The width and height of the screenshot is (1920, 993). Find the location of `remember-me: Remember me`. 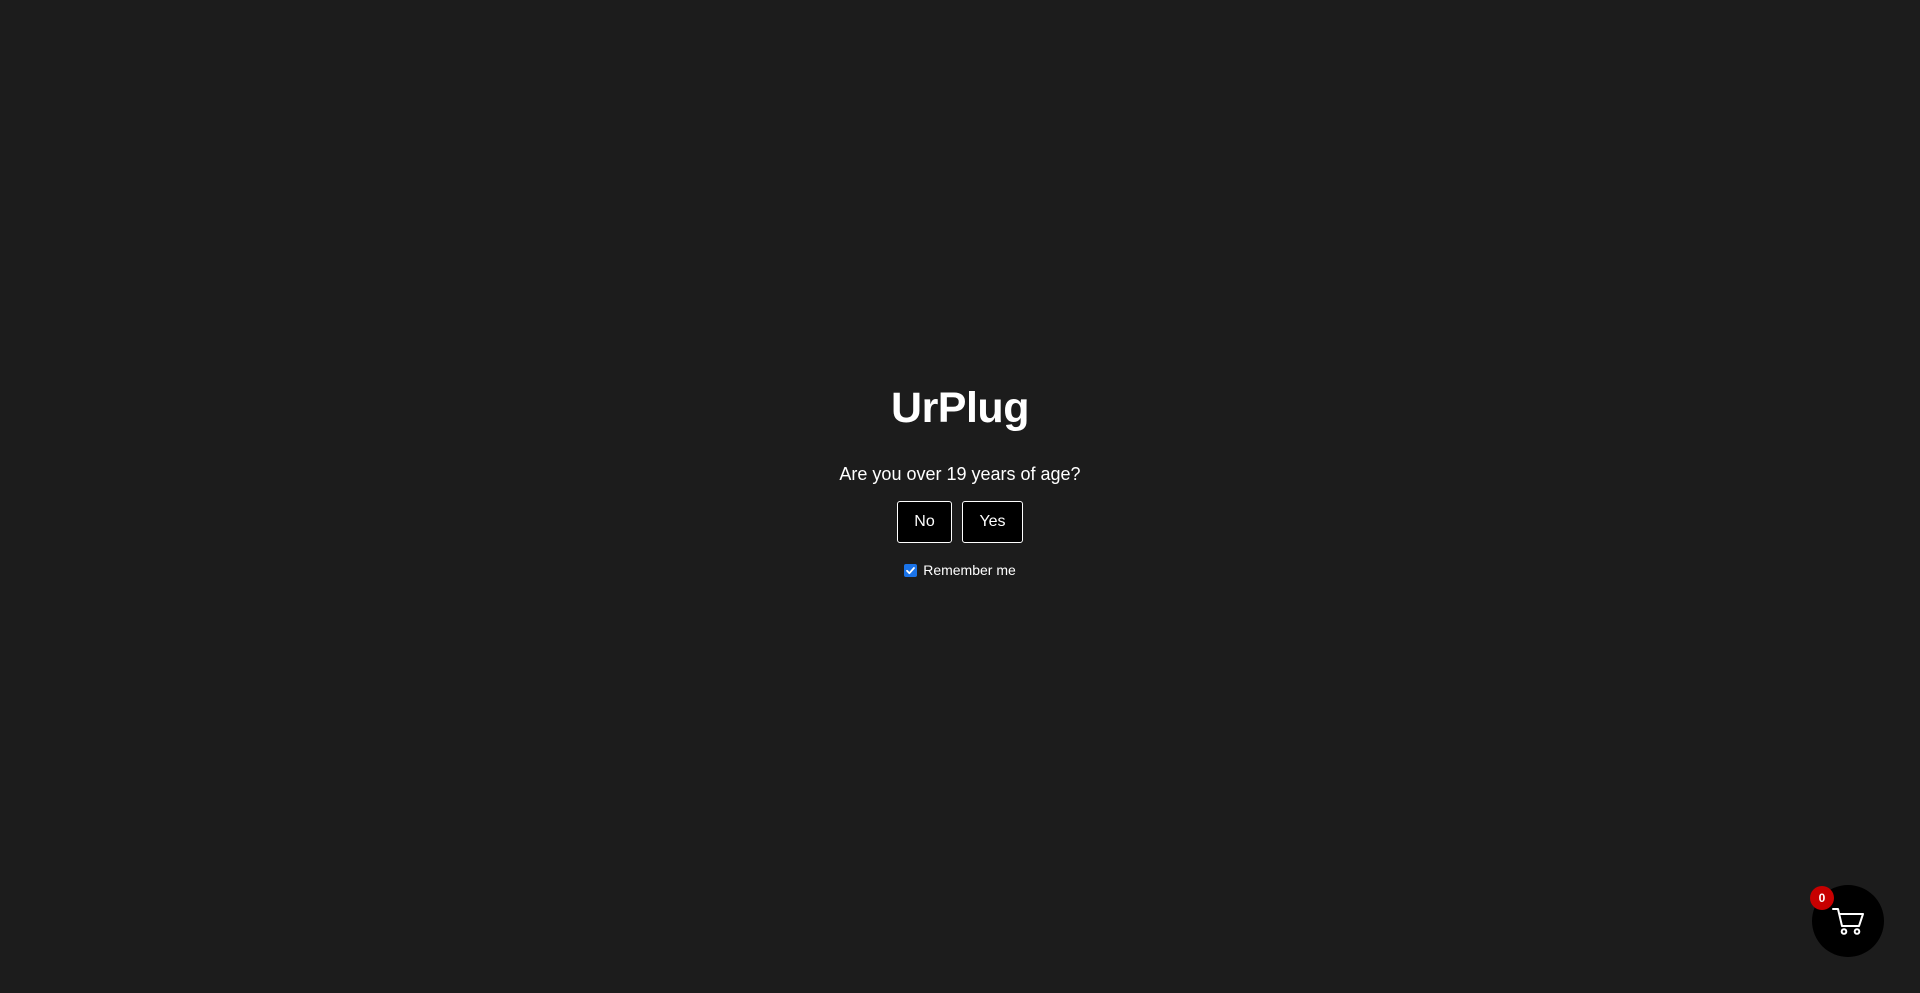

remember-me: Remember me is located at coordinates (960, 570).